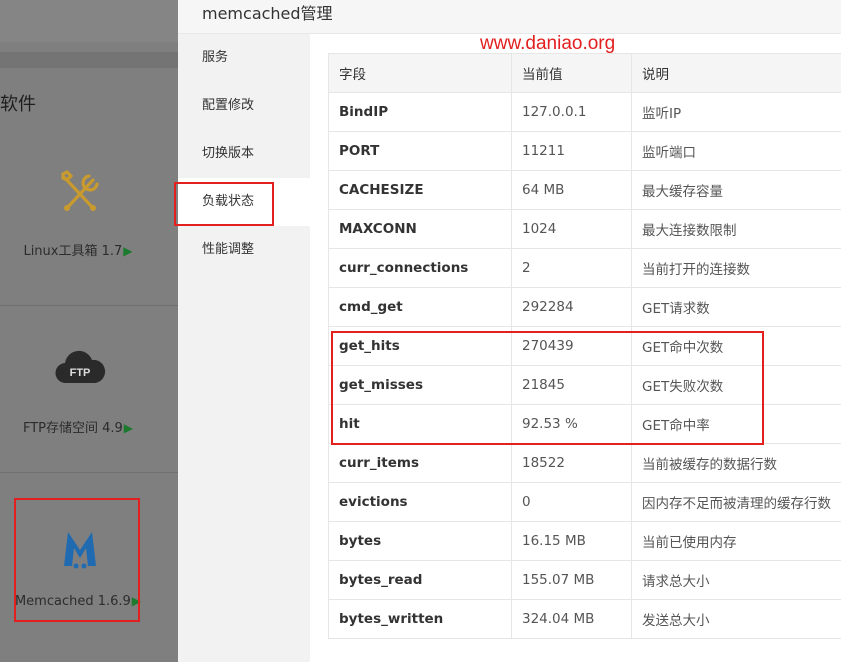 The height and width of the screenshot is (662, 841). Describe the element at coordinates (548, 43) in the screenshot. I see `watermark-text: www.daniao.org` at that location.